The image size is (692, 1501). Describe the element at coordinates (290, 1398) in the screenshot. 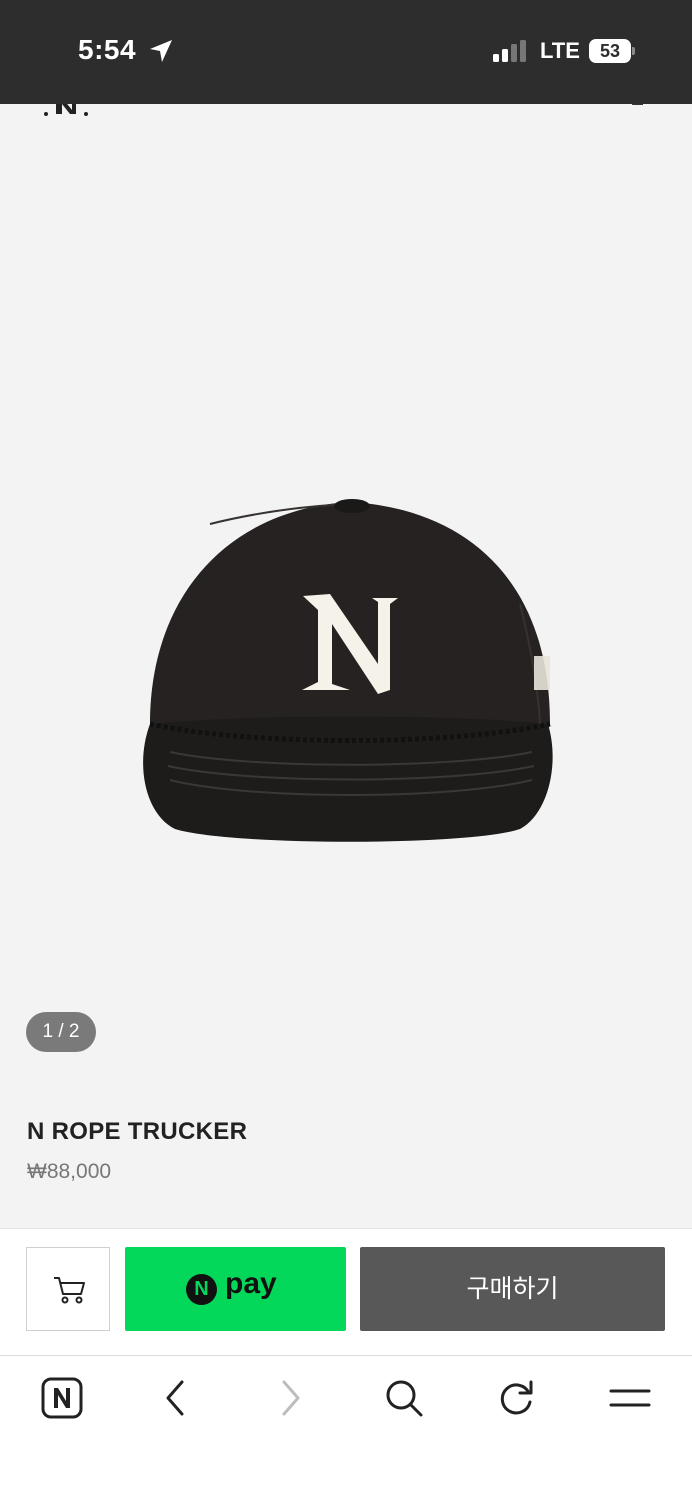

I see `forward-icon` at that location.